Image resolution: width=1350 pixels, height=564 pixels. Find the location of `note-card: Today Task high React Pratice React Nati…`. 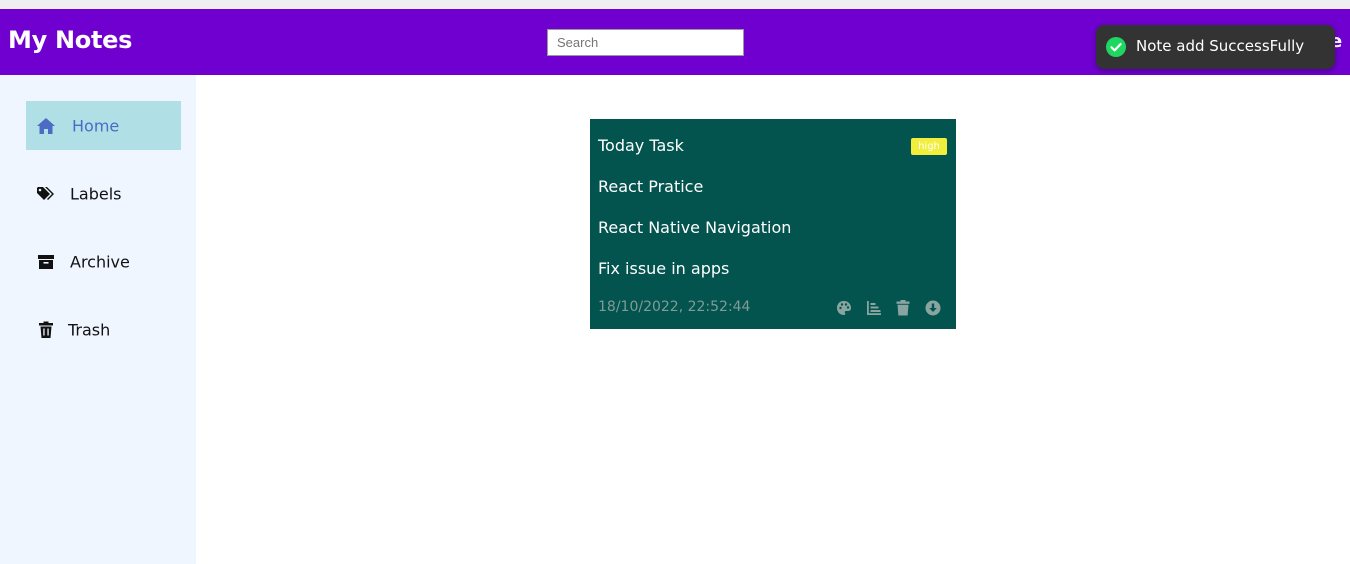

note-card: Today Task high React Pratice React Nati… is located at coordinates (773, 224).